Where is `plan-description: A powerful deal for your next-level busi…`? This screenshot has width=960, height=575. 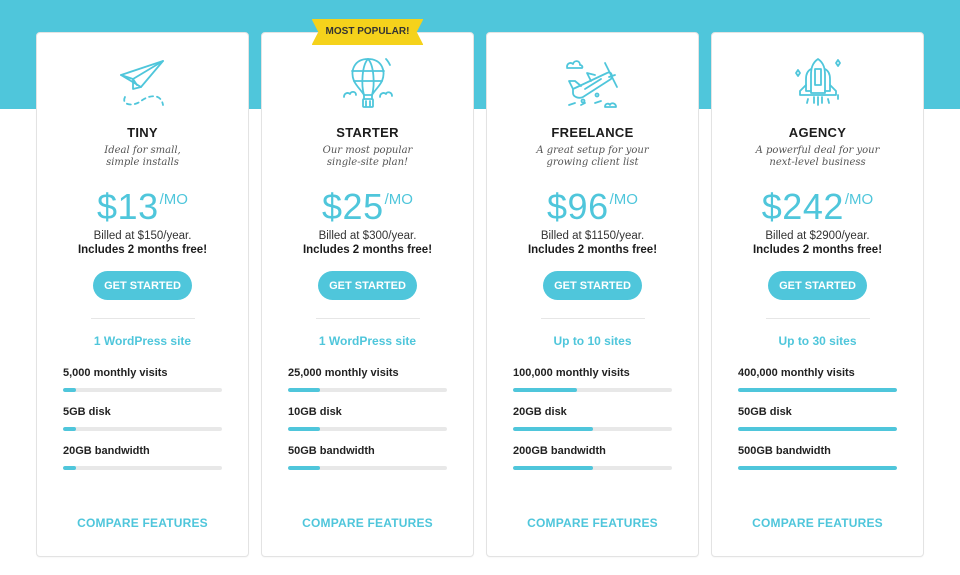
plan-description: A powerful deal for your next-level busi… is located at coordinates (818, 157).